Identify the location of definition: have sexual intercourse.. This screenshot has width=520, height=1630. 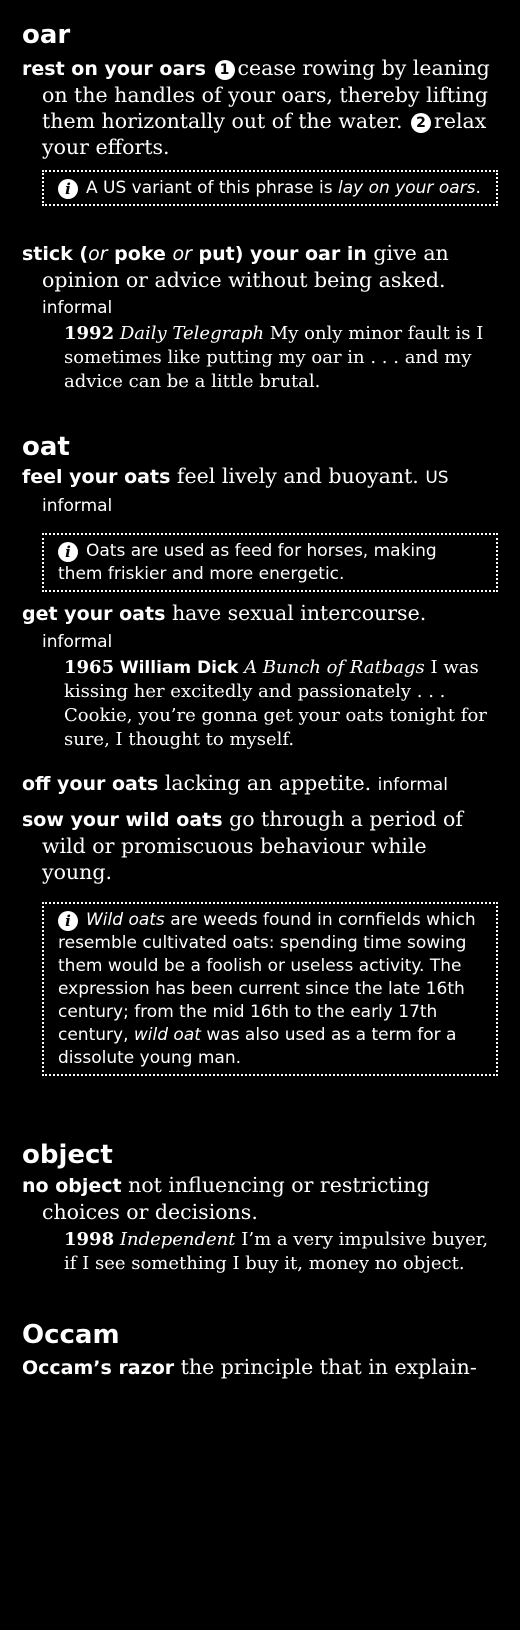
(299, 613).